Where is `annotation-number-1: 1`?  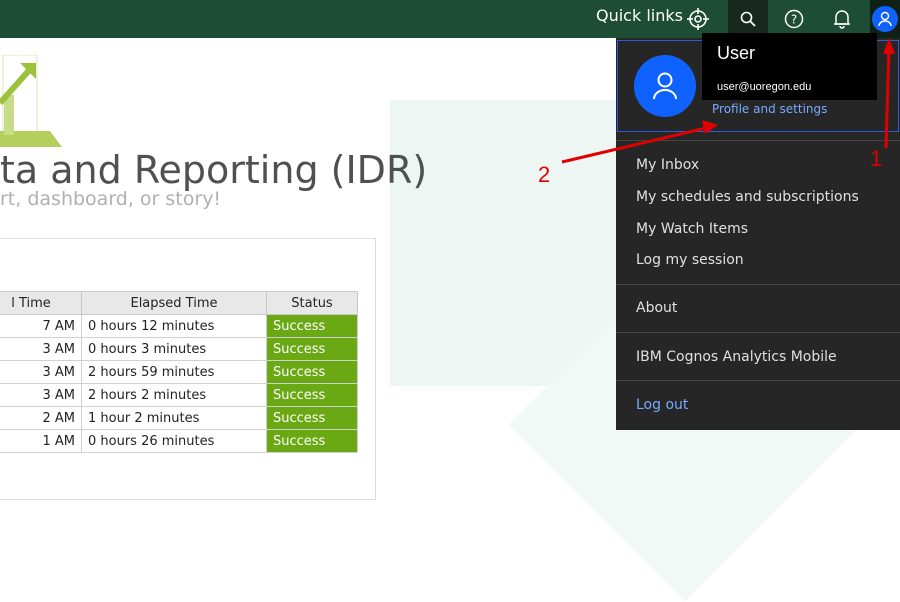
annotation-number-1: 1 is located at coordinates (876, 158).